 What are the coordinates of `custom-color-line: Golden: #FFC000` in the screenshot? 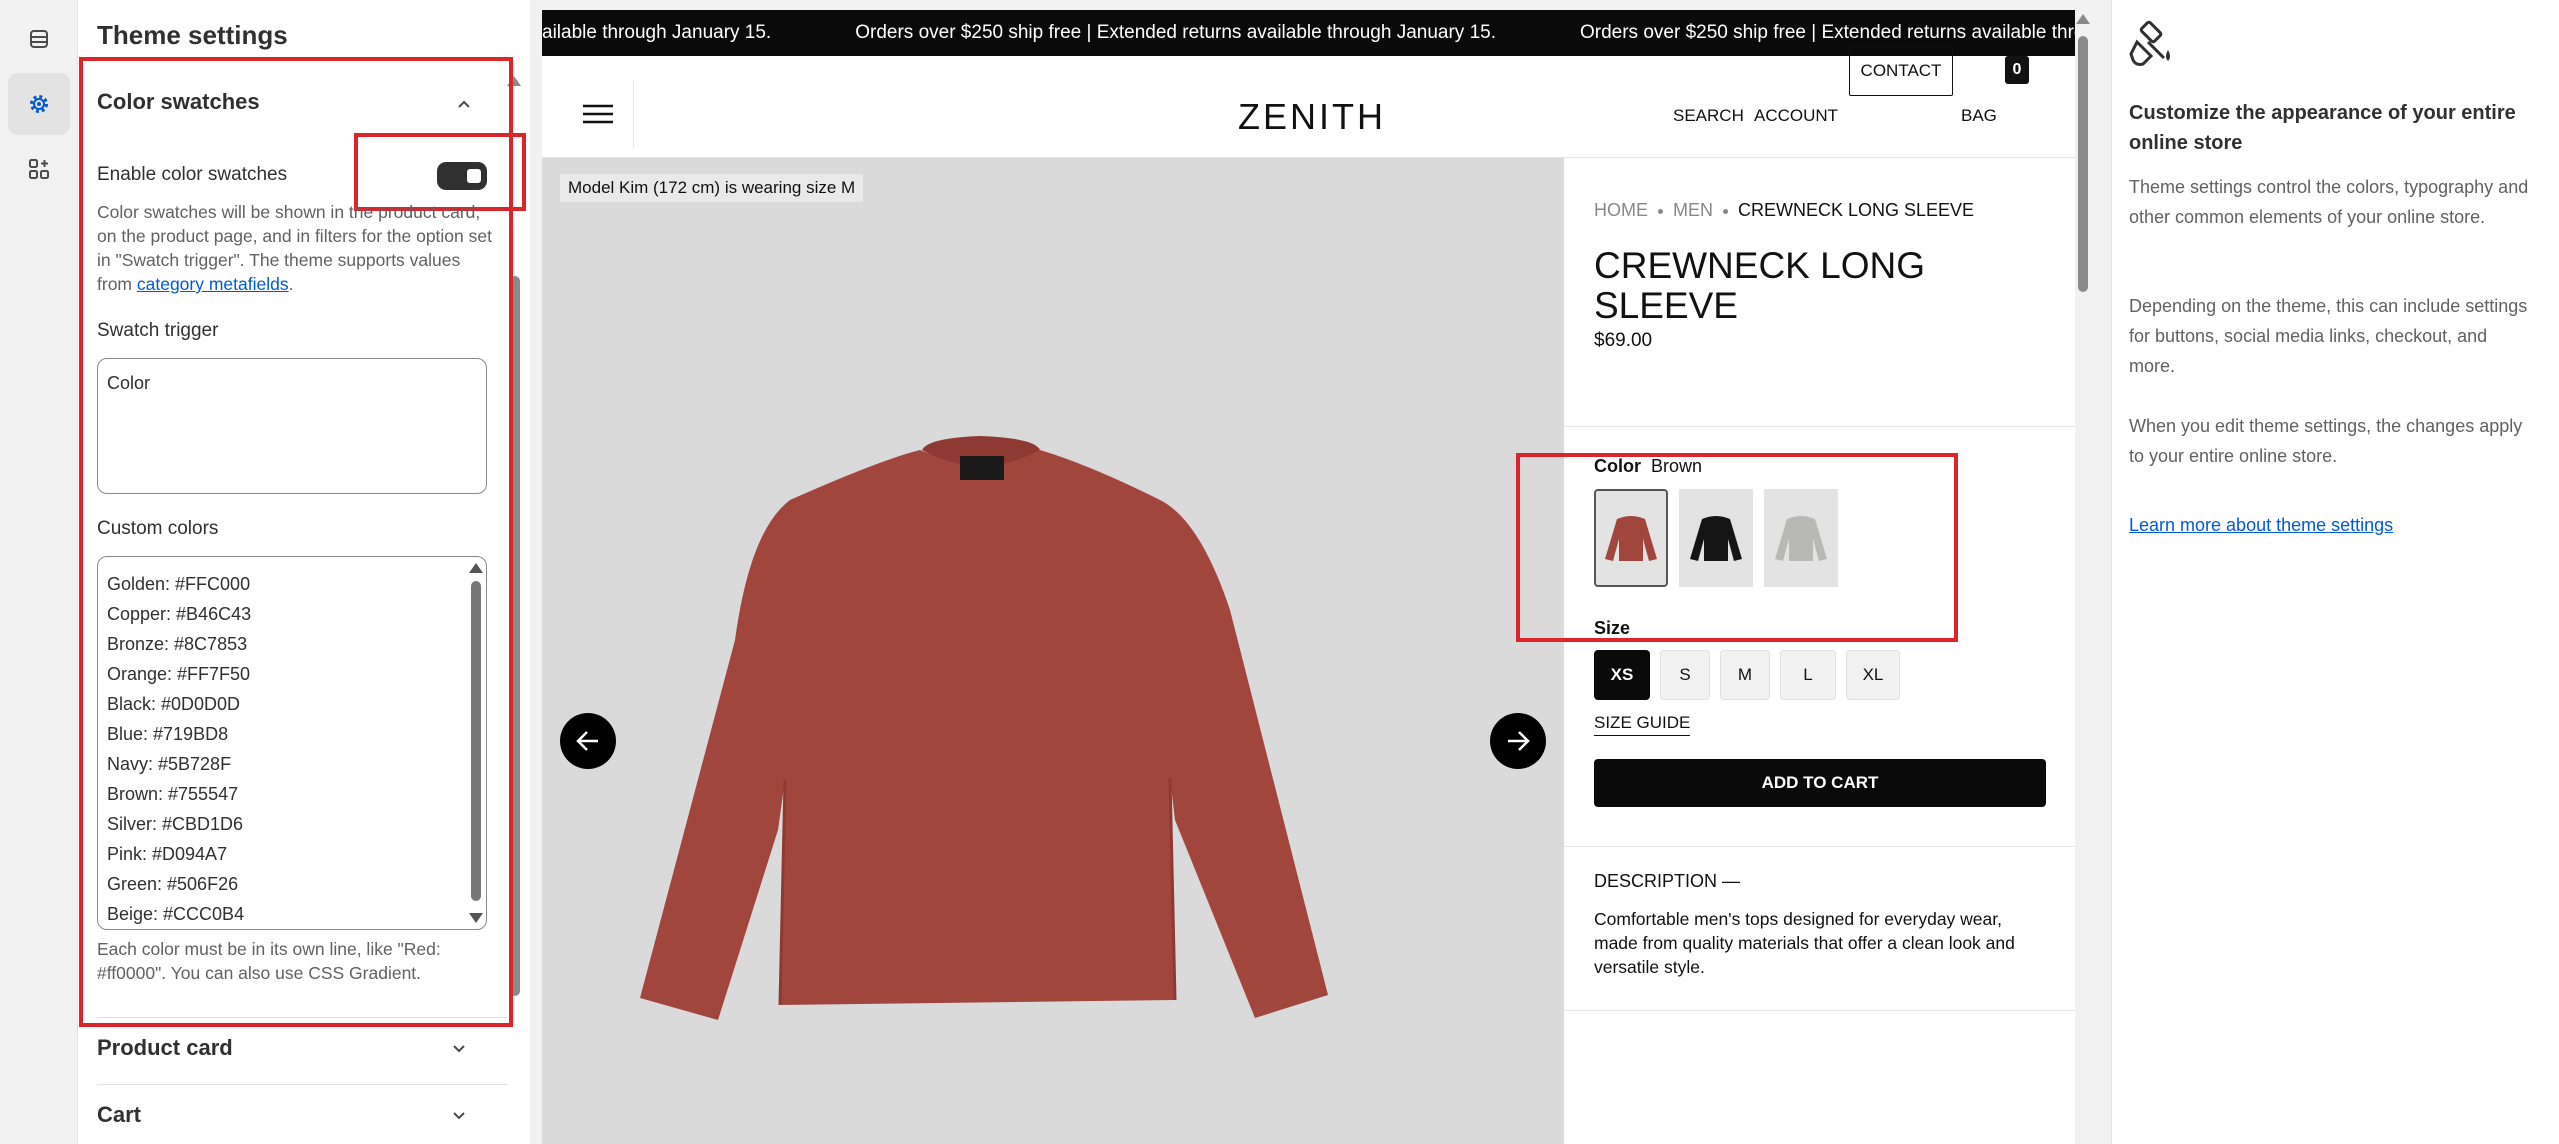 It's located at (179, 584).